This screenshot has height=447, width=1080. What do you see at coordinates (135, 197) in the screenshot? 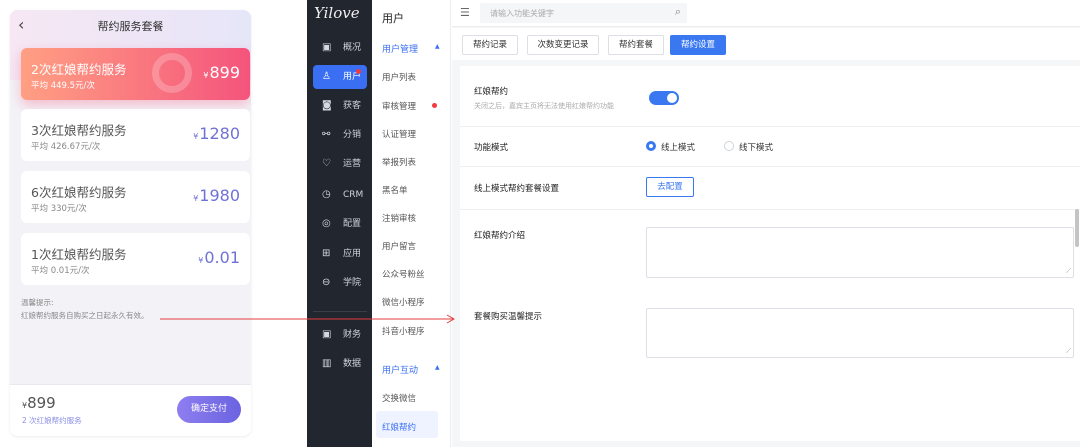
I see `package-card: 6次红娘帮约服务 平均 330元/次 ¥1980` at bounding box center [135, 197].